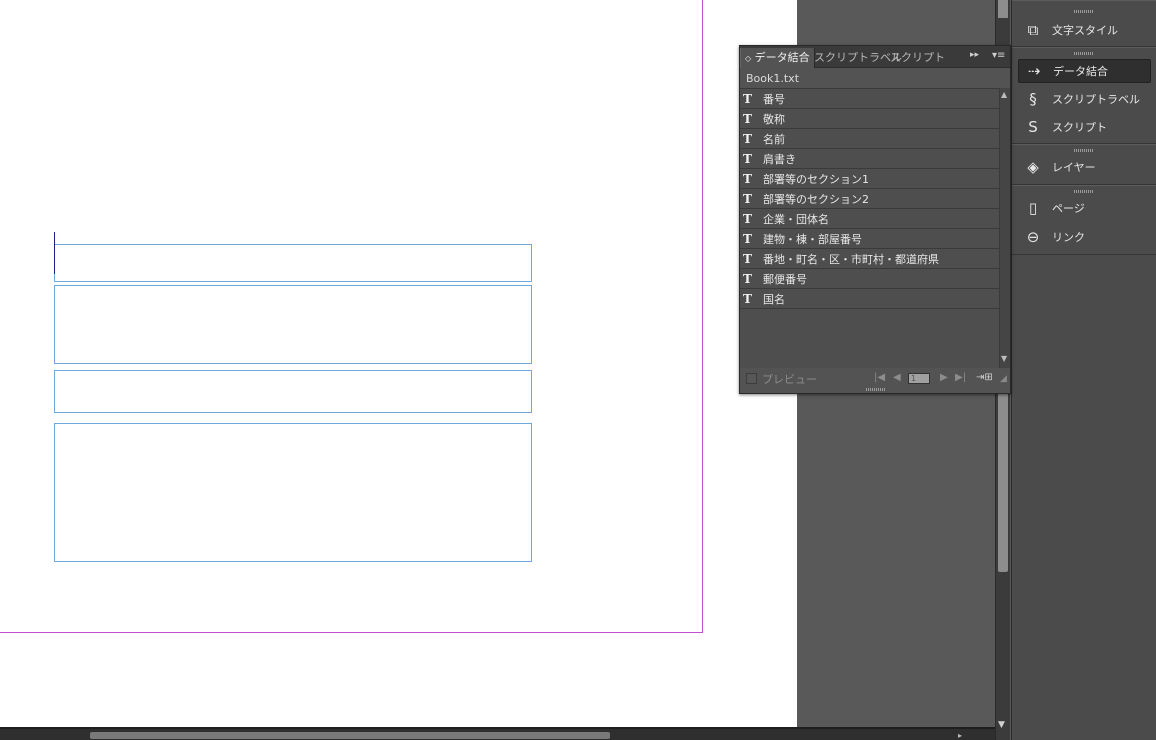 Image resolution: width=1156 pixels, height=740 pixels. What do you see at coordinates (1033, 208) in the screenshot?
I see `pages-icon: ▯` at bounding box center [1033, 208].